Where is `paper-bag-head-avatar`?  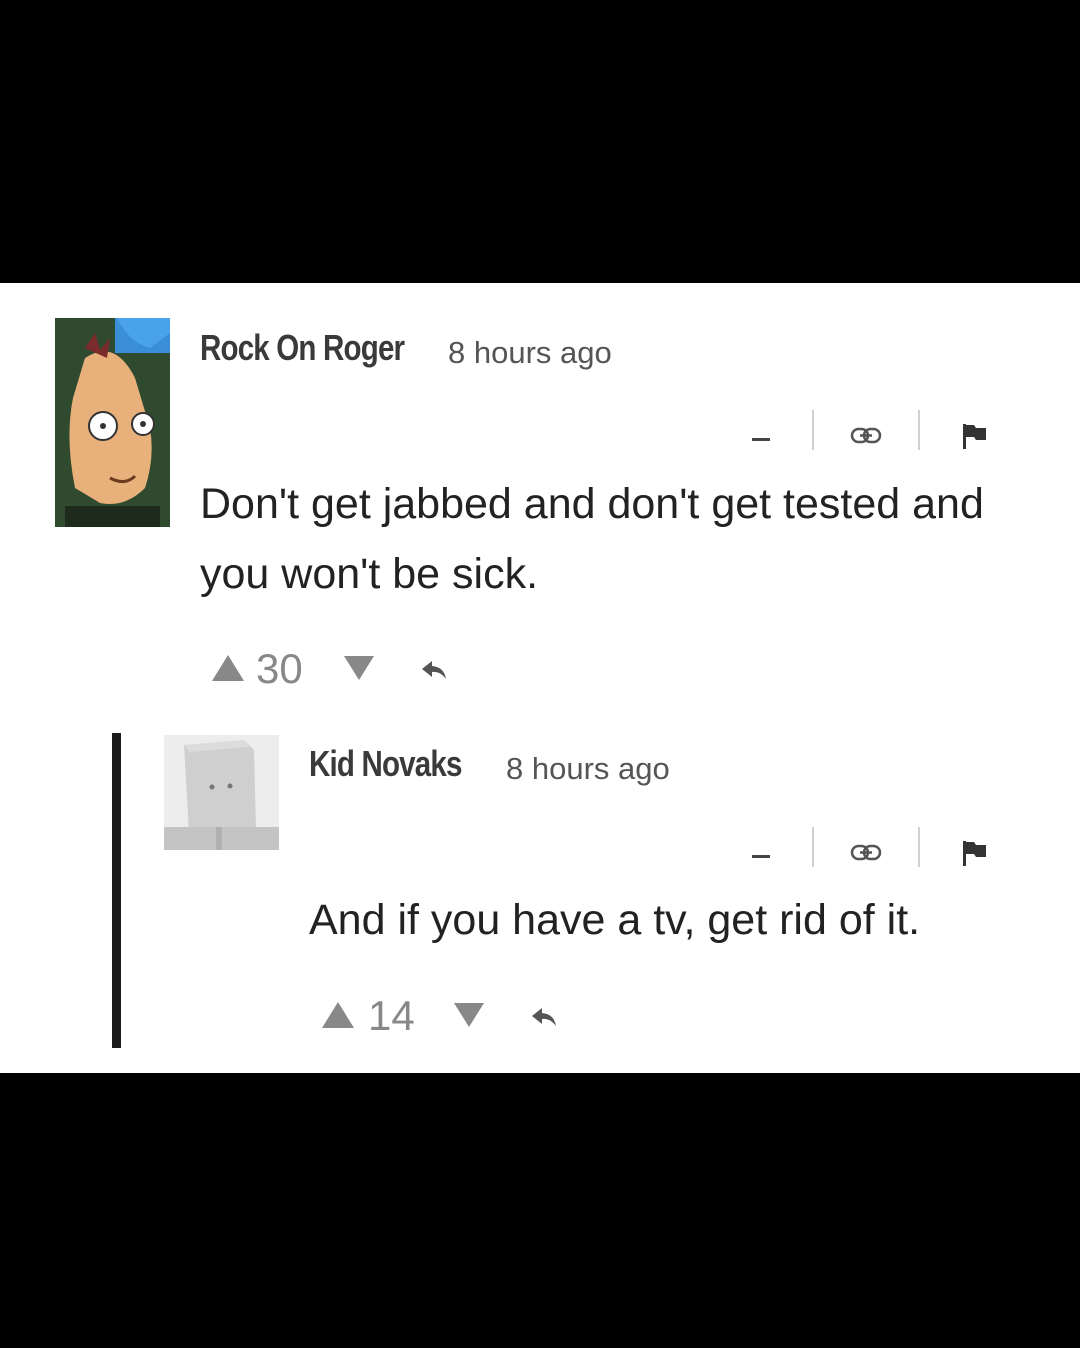 paper-bag-head-avatar is located at coordinates (221, 792).